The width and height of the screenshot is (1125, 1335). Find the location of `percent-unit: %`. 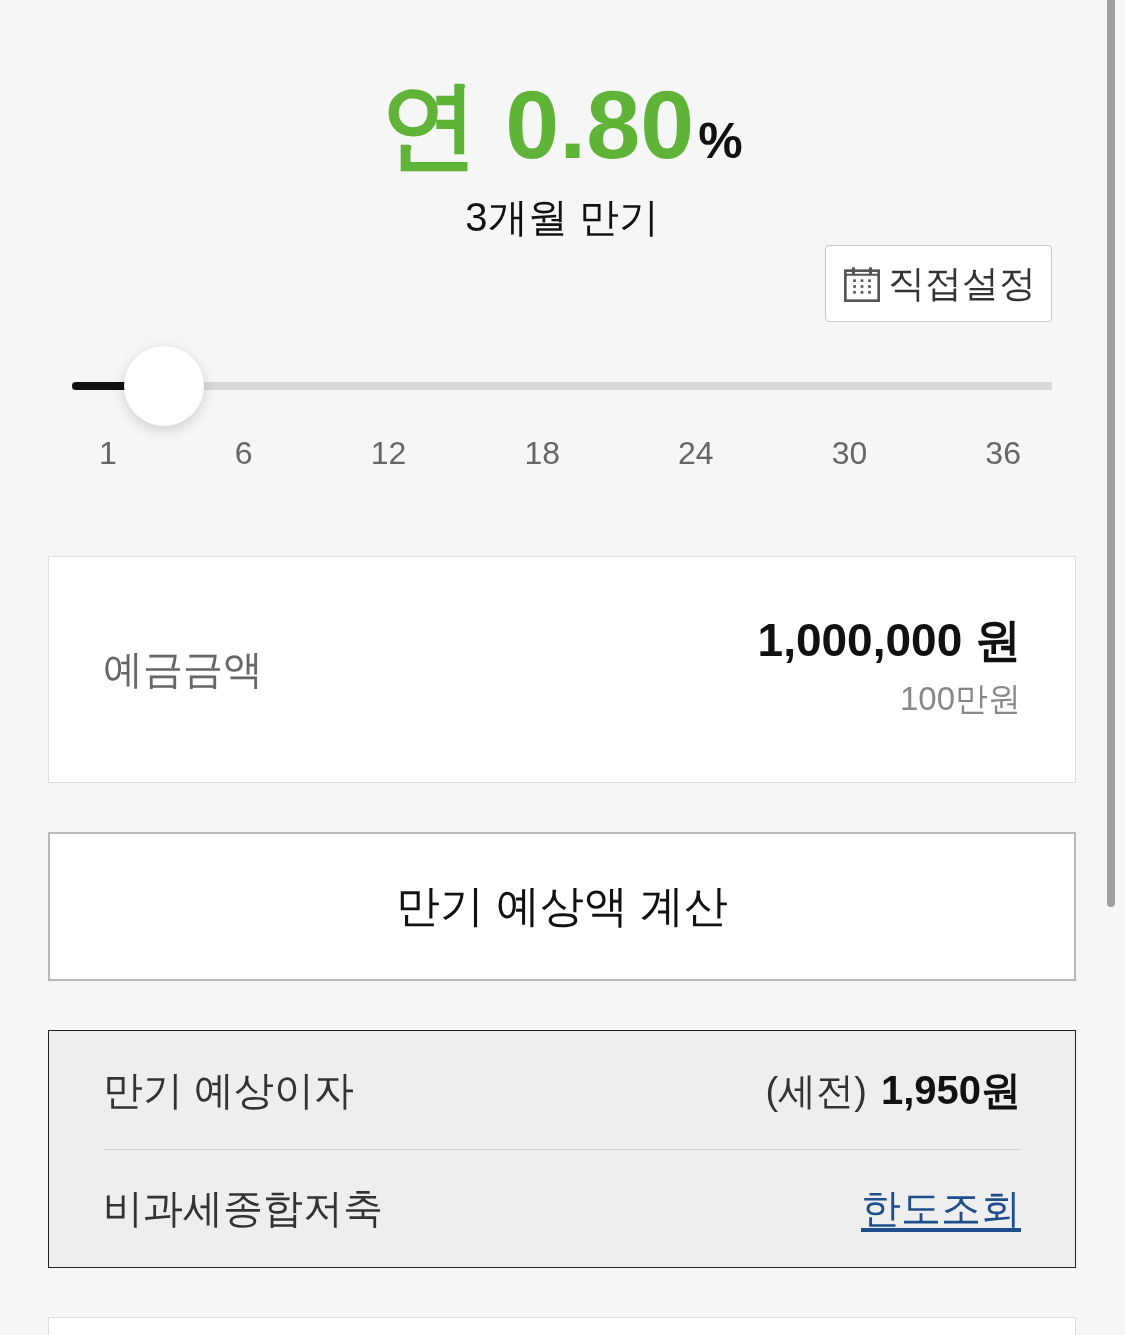

percent-unit: % is located at coordinates (720, 141).